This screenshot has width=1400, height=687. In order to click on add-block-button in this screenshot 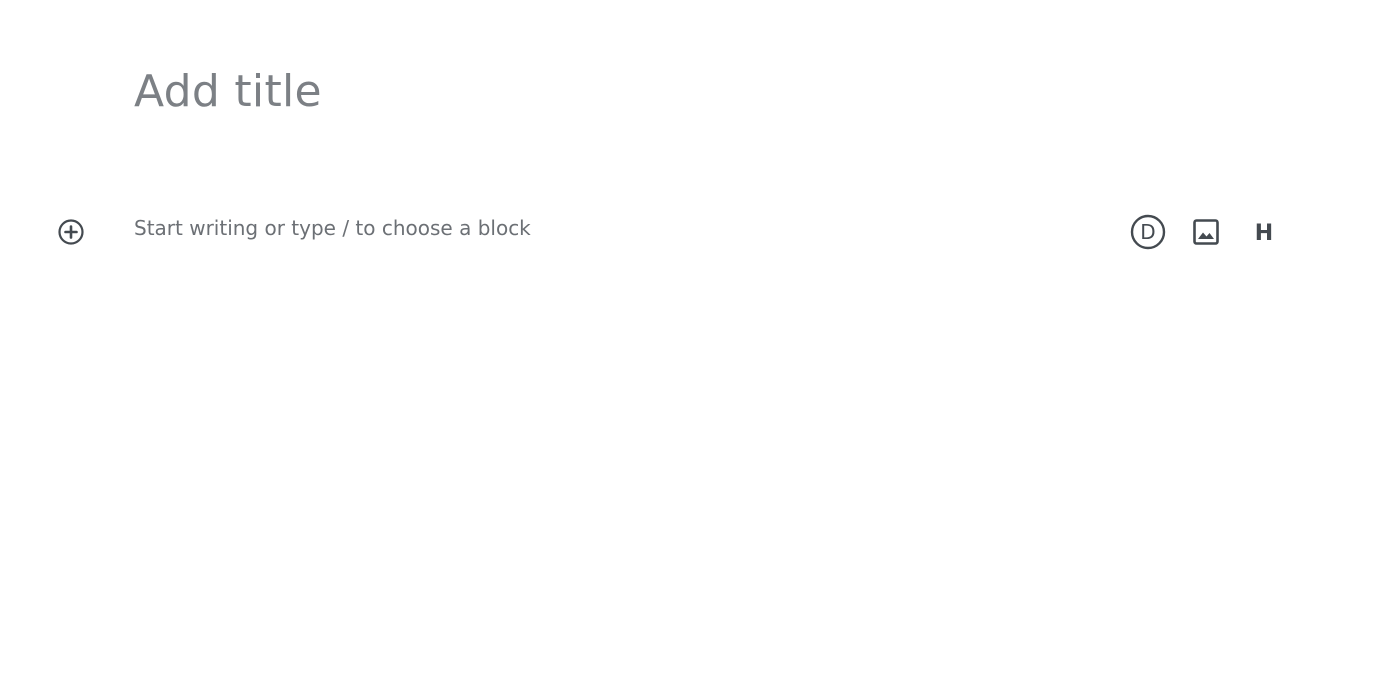, I will do `click(71, 232)`.